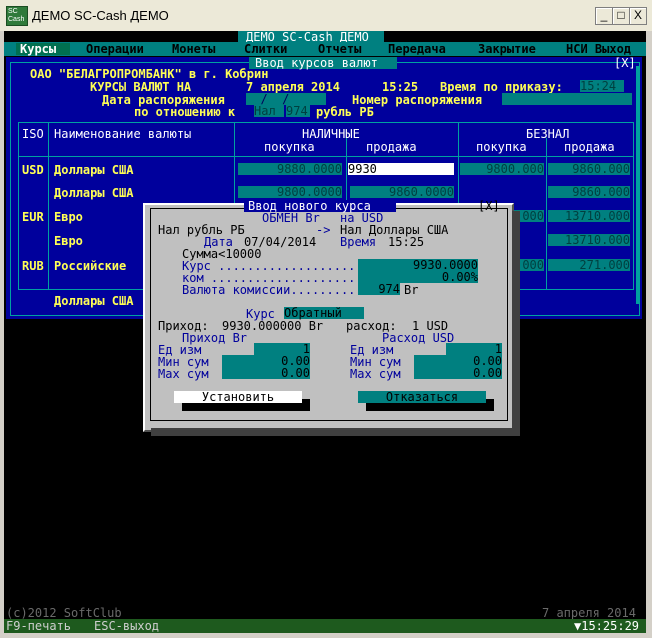 The height and width of the screenshot is (638, 652). Describe the element at coordinates (193, 49) in the screenshot. I see `menu-item-coins: Монеты` at that location.